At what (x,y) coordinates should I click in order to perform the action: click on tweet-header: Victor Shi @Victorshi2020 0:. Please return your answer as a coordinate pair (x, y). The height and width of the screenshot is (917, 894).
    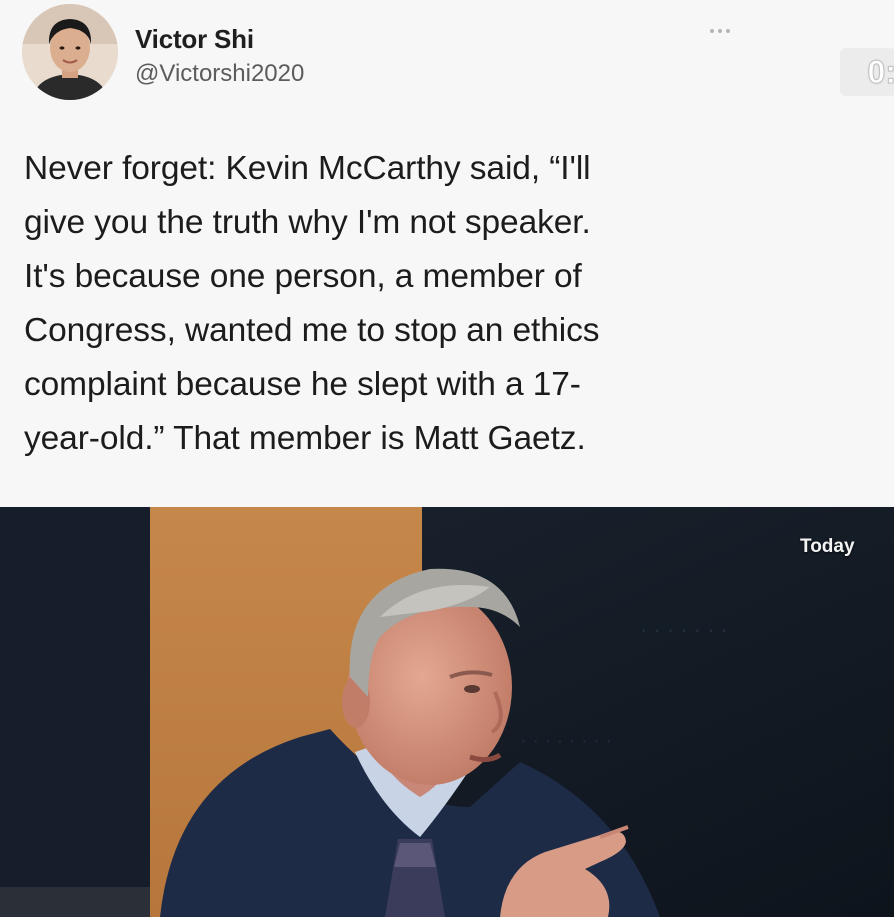
    Looking at the image, I should click on (458, 54).